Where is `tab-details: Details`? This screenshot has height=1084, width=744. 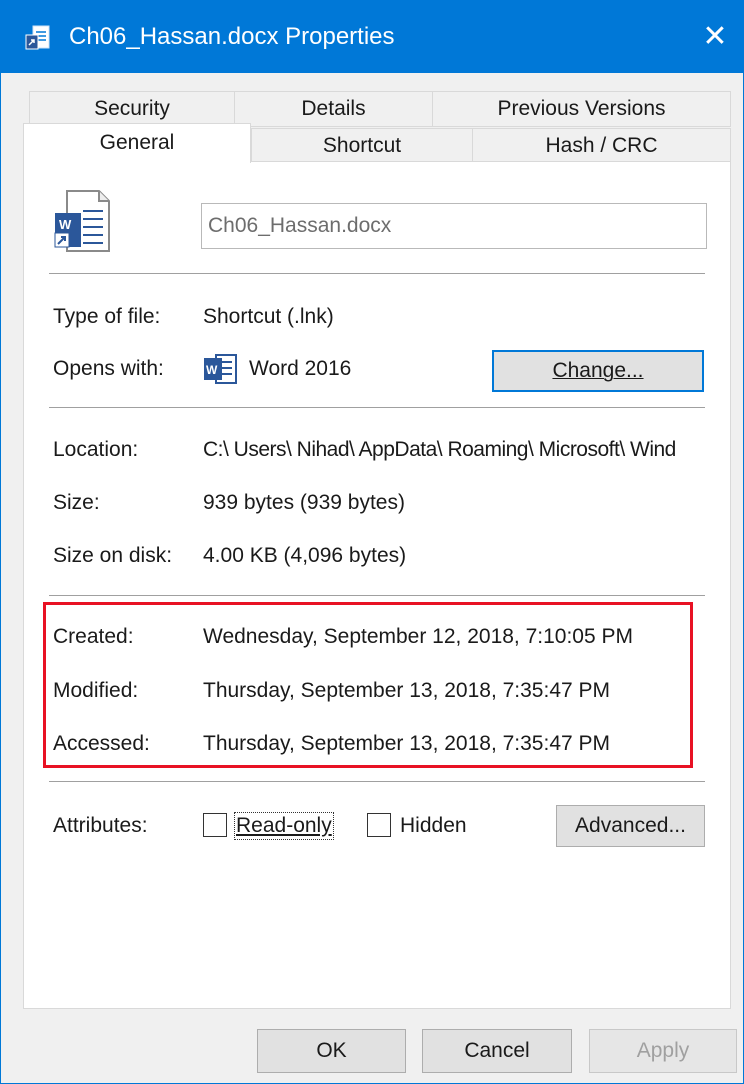
tab-details: Details is located at coordinates (333, 109).